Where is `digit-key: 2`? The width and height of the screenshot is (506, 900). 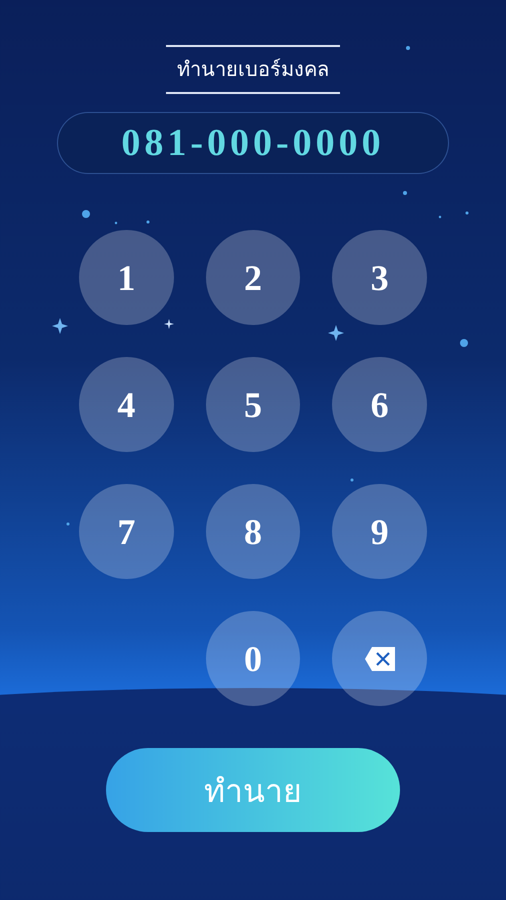 digit-key: 2 is located at coordinates (253, 277).